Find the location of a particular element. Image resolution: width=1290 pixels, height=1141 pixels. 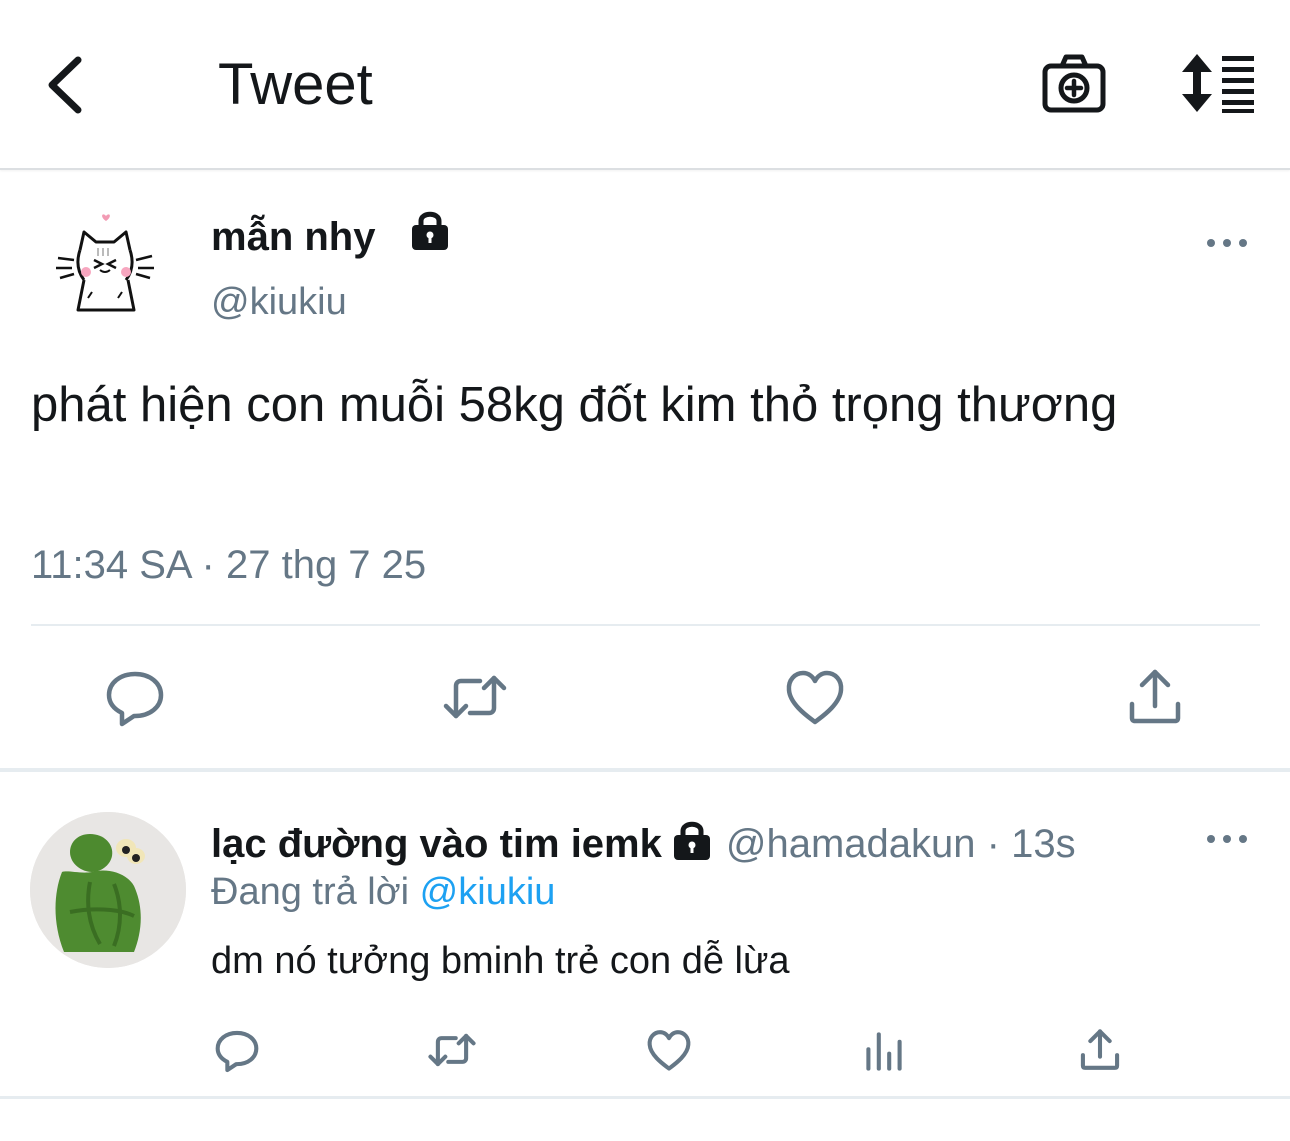

reply-more-options-button is located at coordinates (1227, 839).